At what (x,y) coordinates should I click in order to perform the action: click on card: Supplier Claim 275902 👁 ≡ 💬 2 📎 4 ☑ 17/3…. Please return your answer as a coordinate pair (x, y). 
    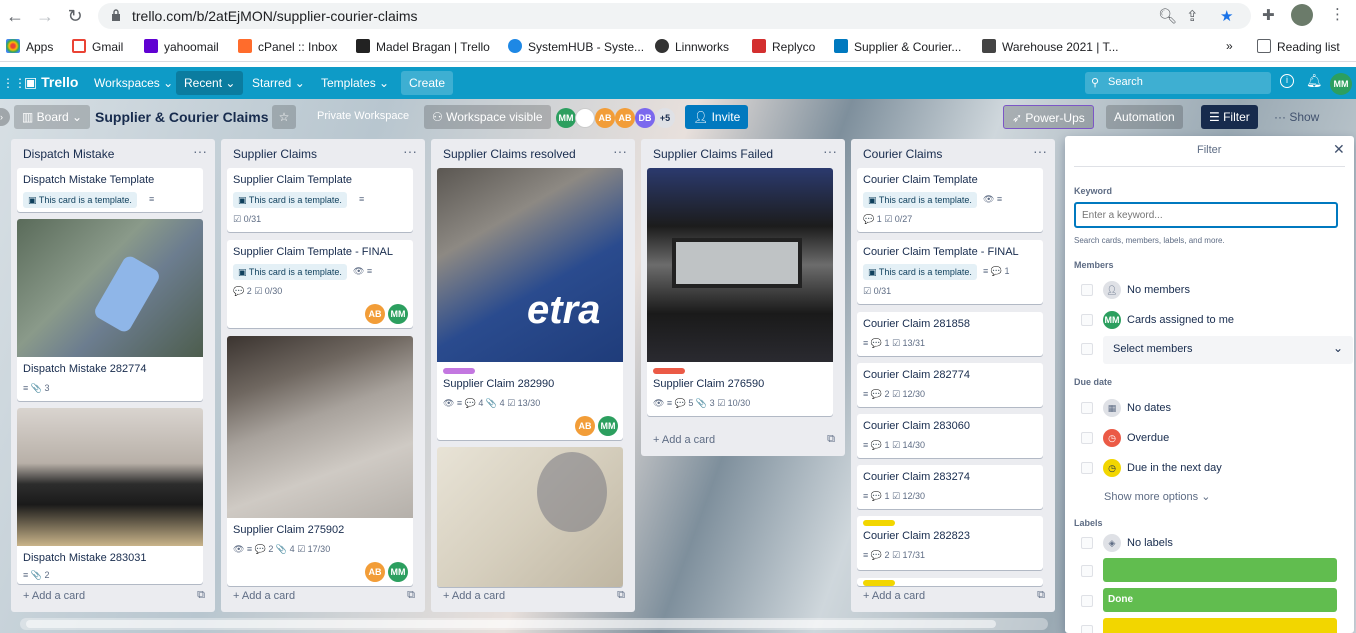
    Looking at the image, I should click on (320, 461).